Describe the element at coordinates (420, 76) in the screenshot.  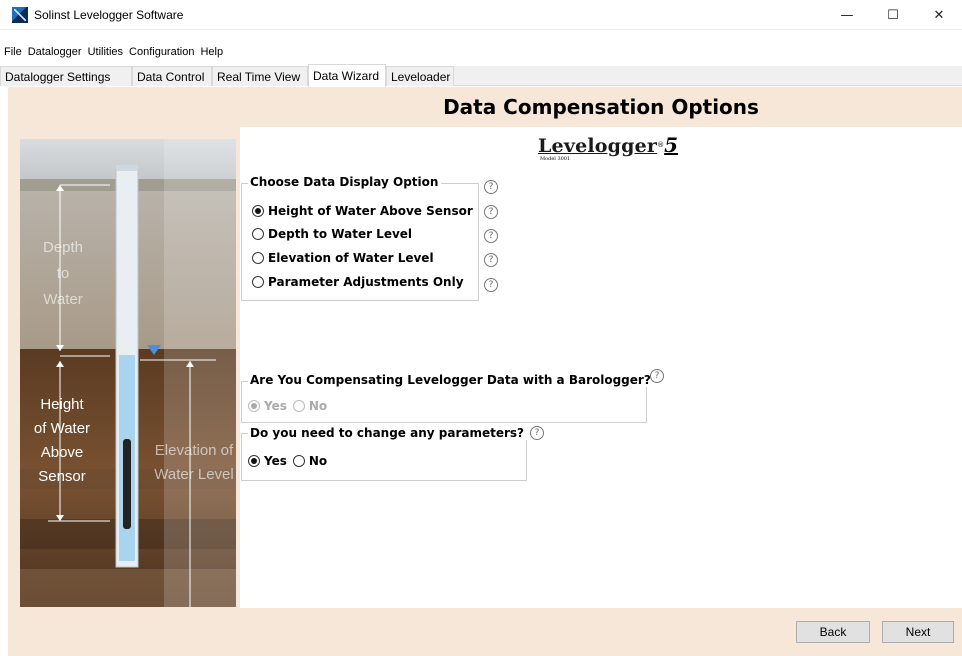
I see `tab-leveloader: Leveloader` at that location.